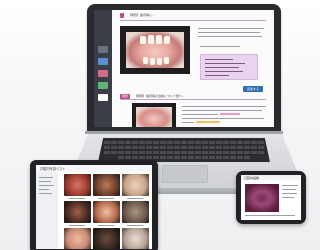 This screenshot has height=250, width=320. I want to click on tablet-sidebar, so click(47, 207).